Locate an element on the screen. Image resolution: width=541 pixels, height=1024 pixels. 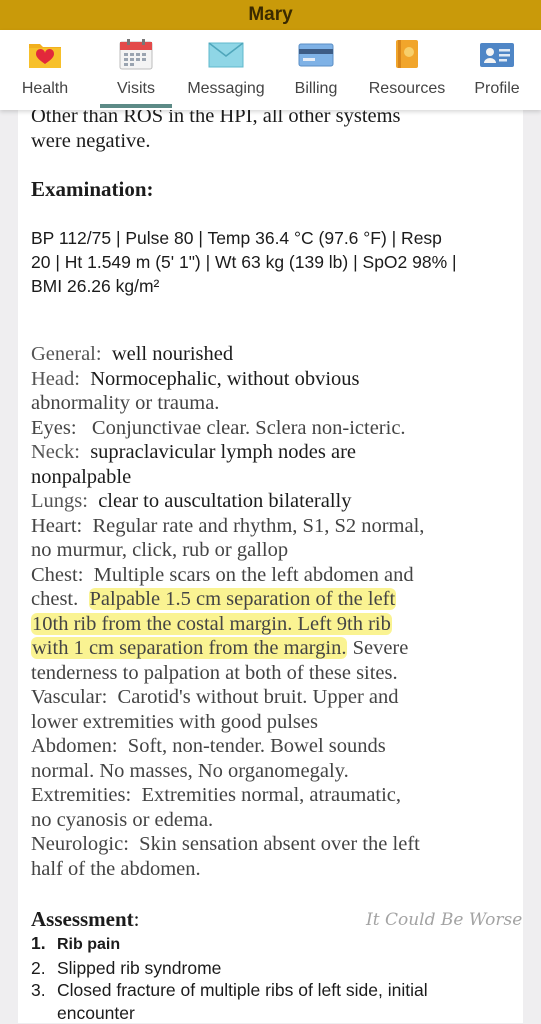
finding-text: abnormality or trauma. is located at coordinates (271, 403).